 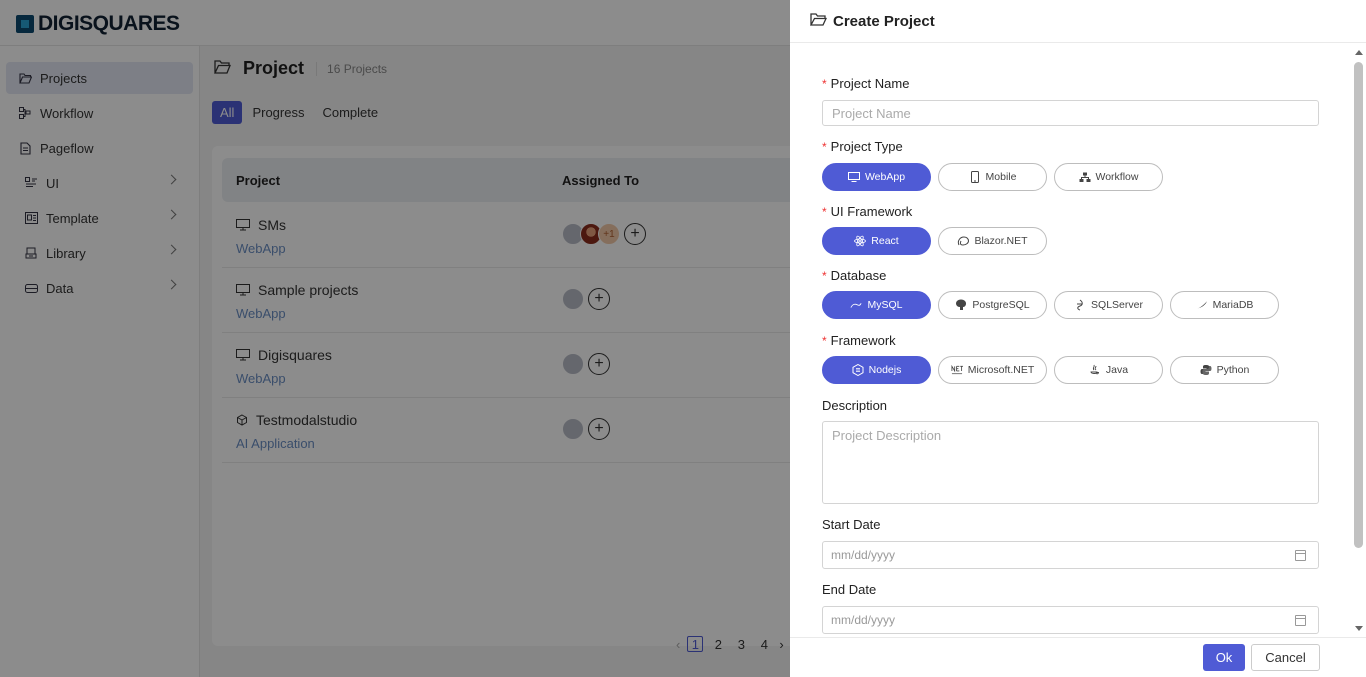 I want to click on drawer-scrollbar, so click(x=1359, y=341).